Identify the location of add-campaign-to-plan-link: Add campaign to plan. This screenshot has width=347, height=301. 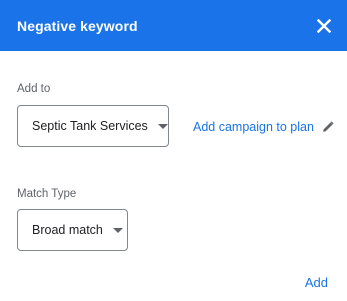
(263, 127).